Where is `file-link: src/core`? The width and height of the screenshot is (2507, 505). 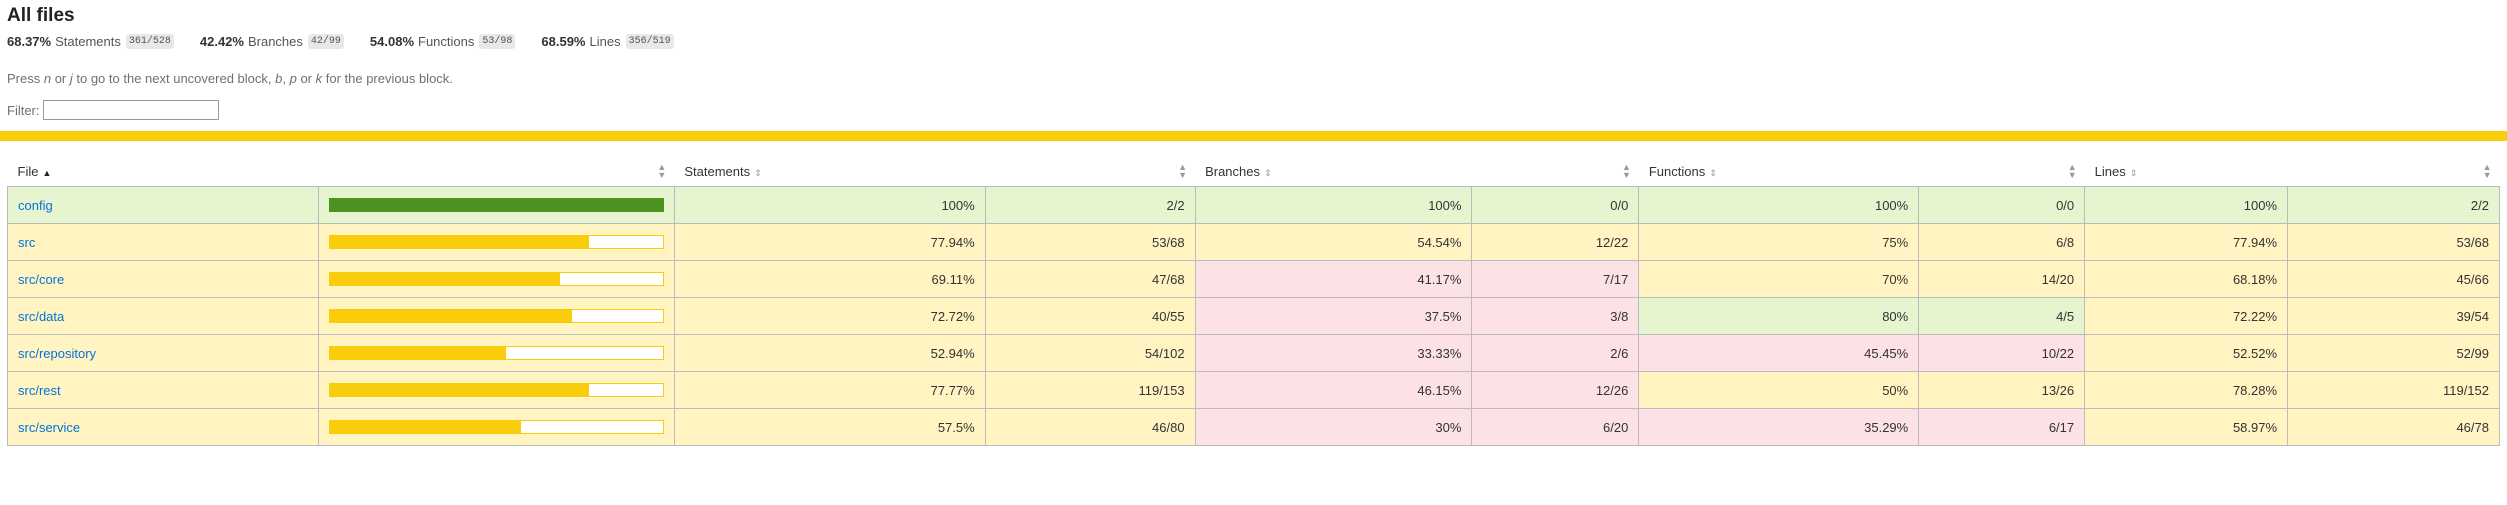
file-link: src/core is located at coordinates (41, 279).